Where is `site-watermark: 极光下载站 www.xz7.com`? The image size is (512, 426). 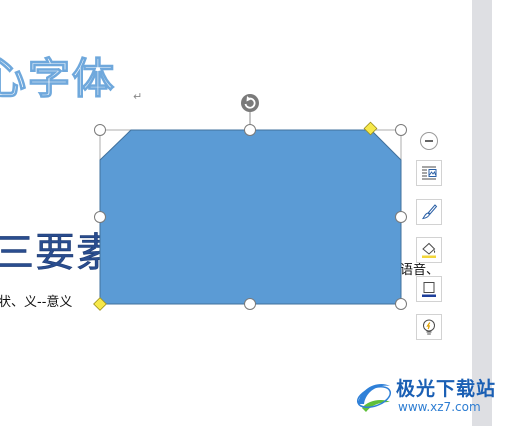
site-watermark: 极光下载站 www.xz7.com is located at coordinates (430, 397).